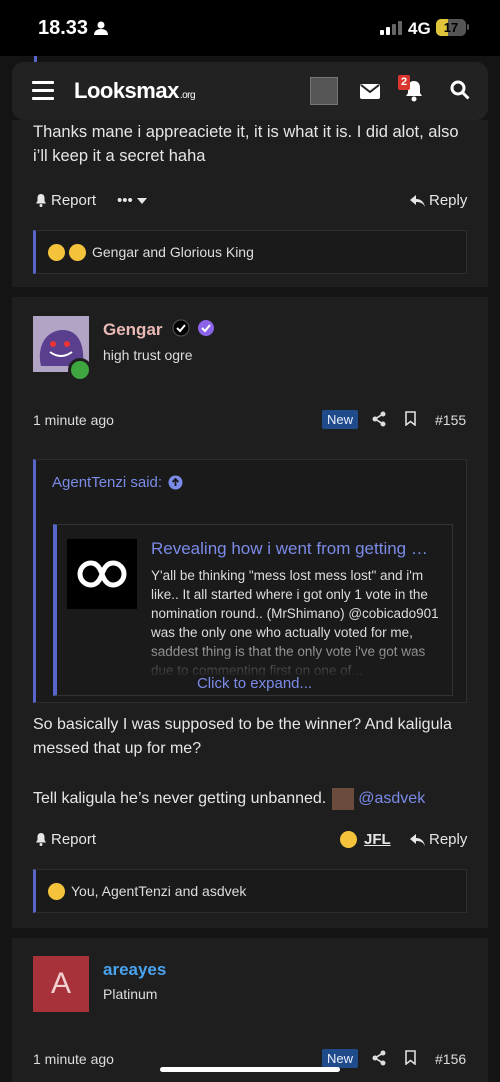 Image resolution: width=500 pixels, height=1082 pixels. I want to click on user-title: high trust ogre, so click(148, 355).